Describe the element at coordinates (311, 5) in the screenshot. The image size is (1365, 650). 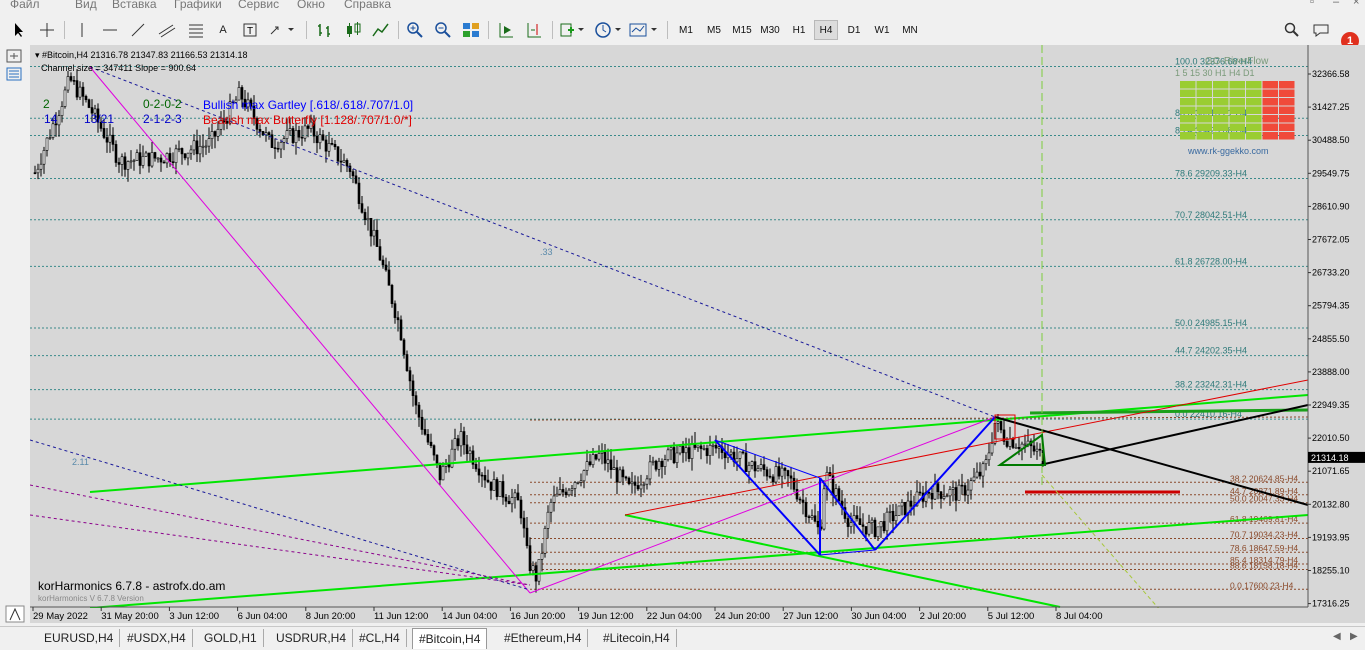
I see `menu-window: Окно` at that location.